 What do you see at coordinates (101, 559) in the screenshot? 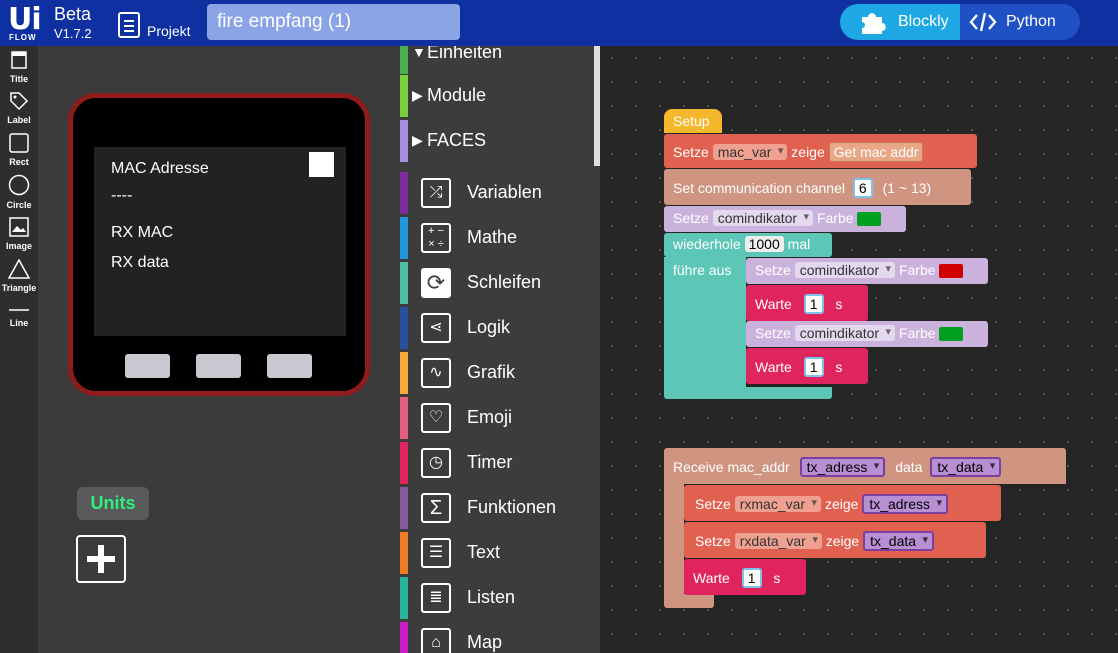
I see `add-unit-button` at bounding box center [101, 559].